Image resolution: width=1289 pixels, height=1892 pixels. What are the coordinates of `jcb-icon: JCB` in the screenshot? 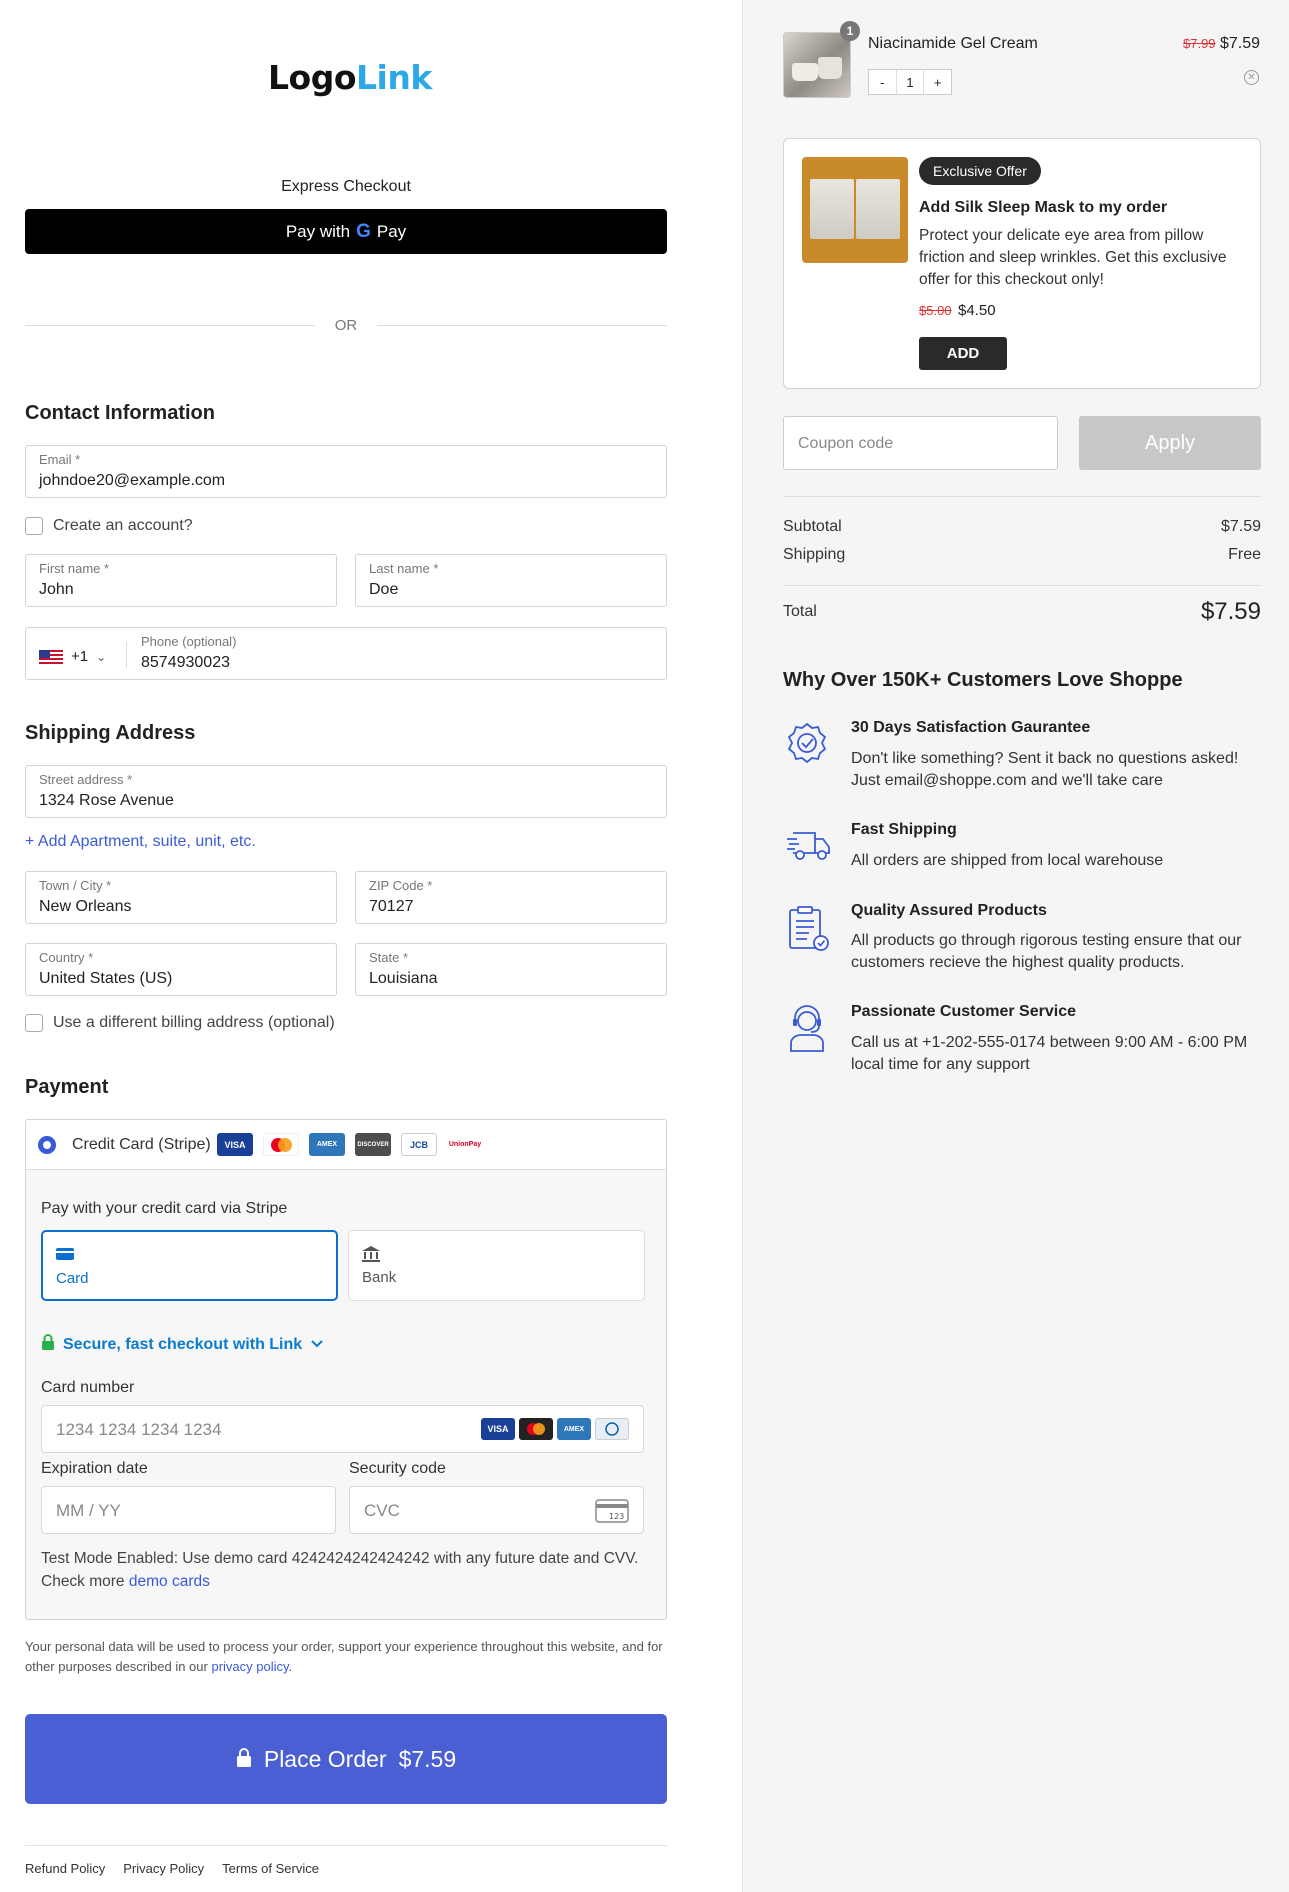 It's located at (419, 1144).